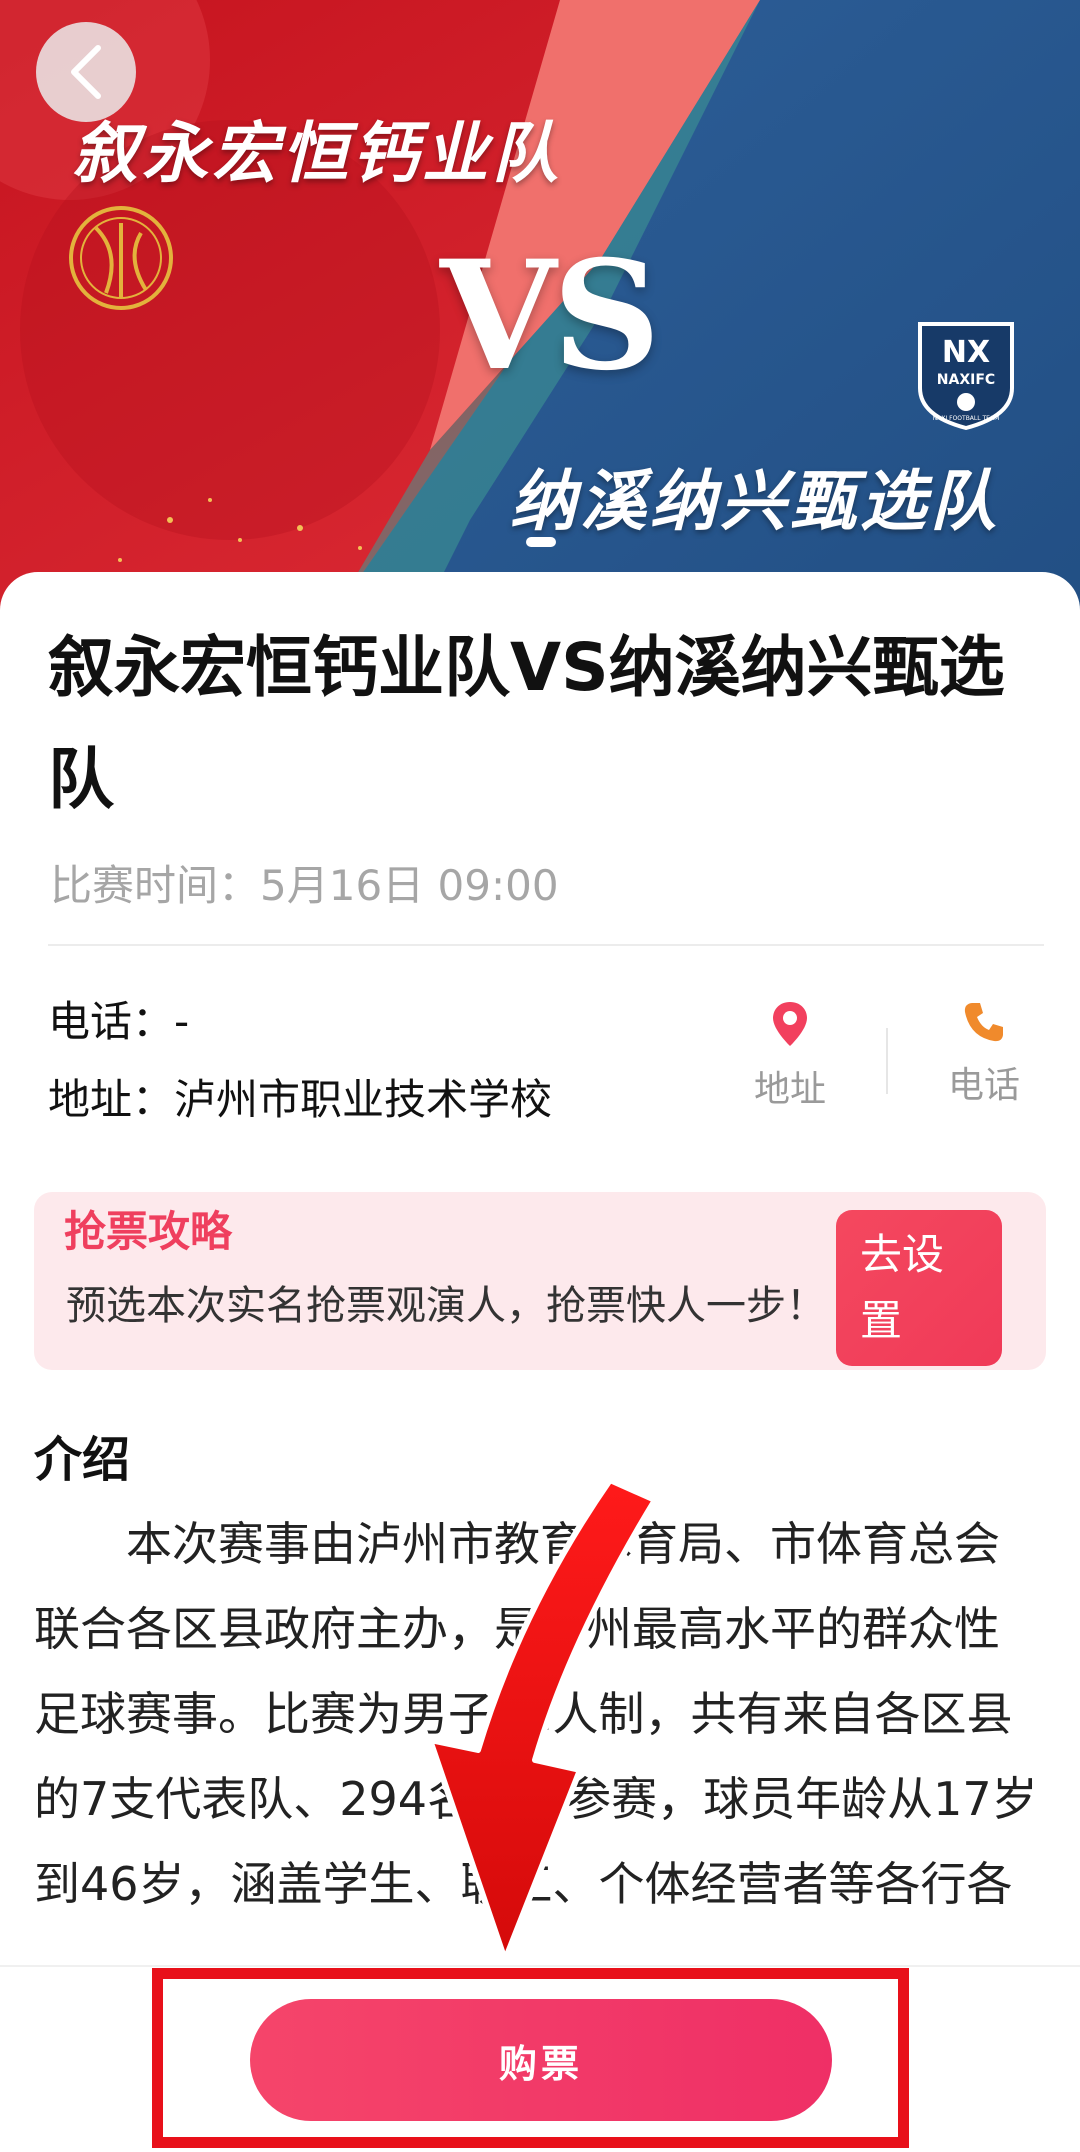 The height and width of the screenshot is (2152, 1080). I want to click on tips-title: 抢票攻略, so click(148, 1231).